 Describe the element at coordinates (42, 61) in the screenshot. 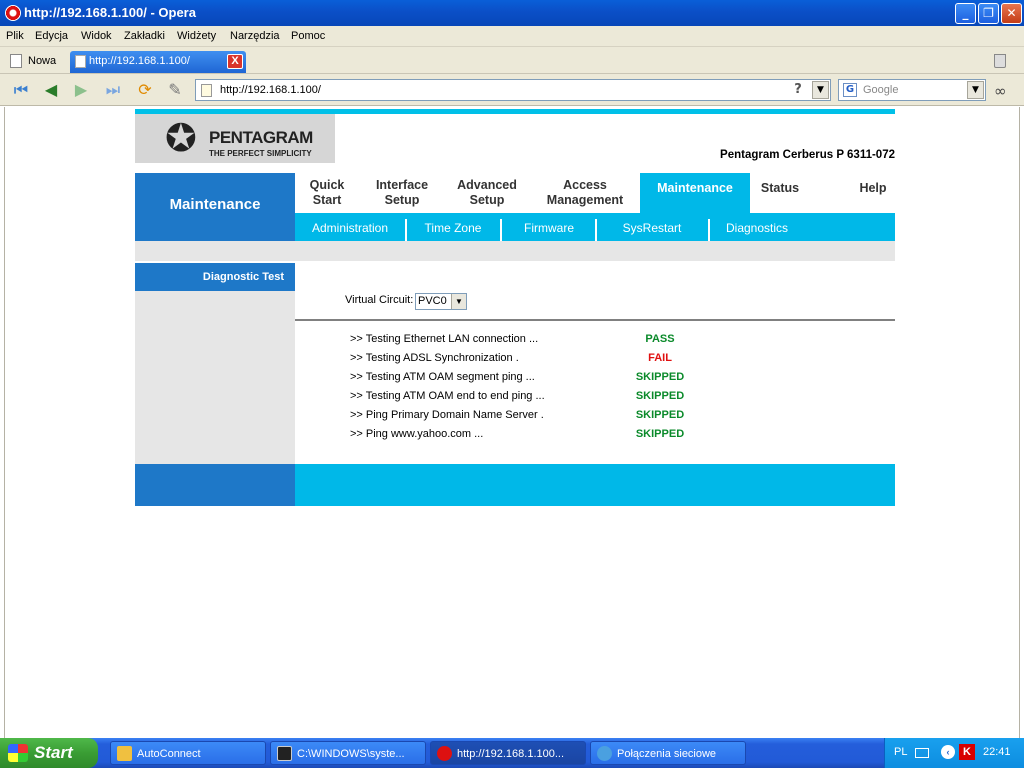

I see `new-tab-label: Nowa` at that location.